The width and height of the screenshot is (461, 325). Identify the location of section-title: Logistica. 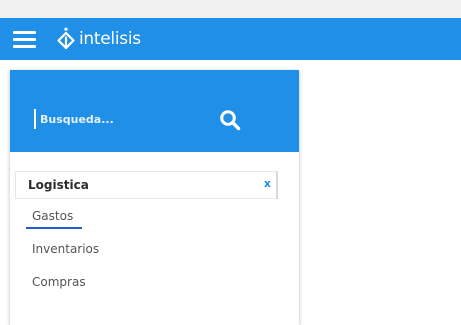
(58, 185).